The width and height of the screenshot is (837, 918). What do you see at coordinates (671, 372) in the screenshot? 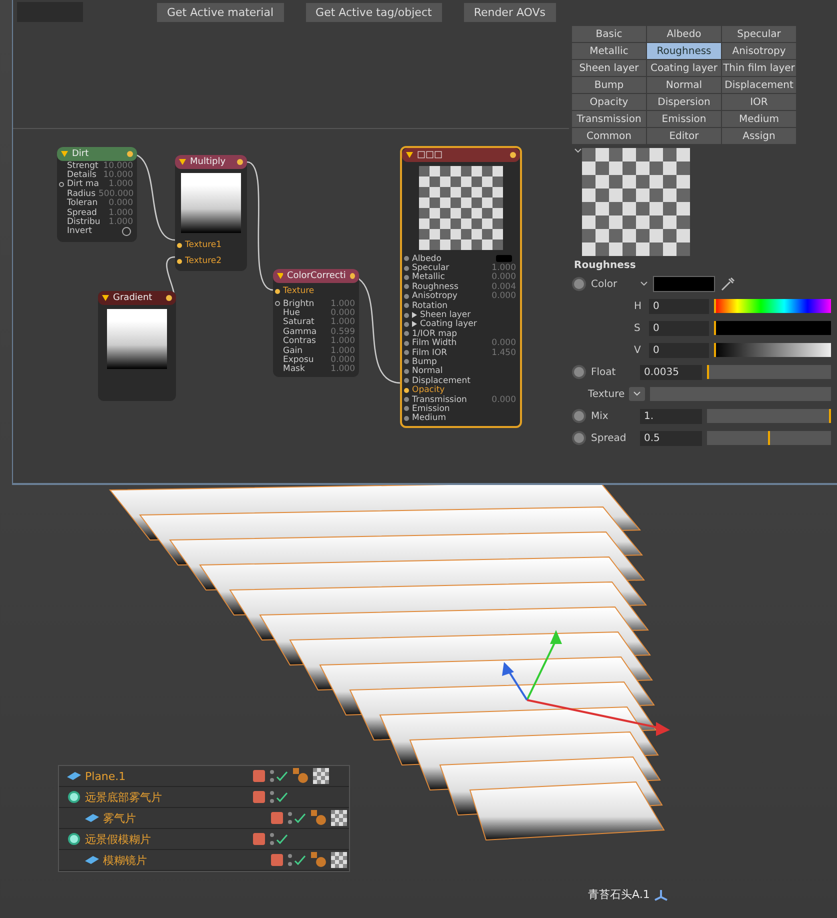
I see `number-field: 0.0035` at bounding box center [671, 372].